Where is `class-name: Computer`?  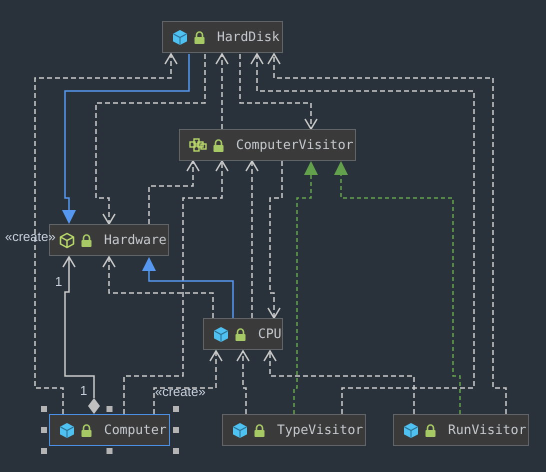 class-name: Computer is located at coordinates (135, 430).